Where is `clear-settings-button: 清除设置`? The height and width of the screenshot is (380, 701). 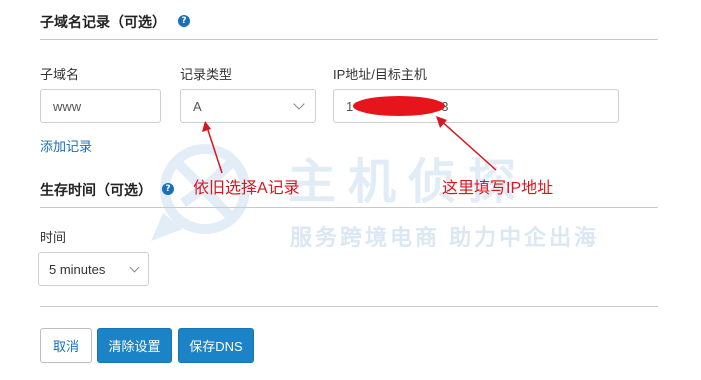
clear-settings-button: 清除设置 is located at coordinates (134, 345).